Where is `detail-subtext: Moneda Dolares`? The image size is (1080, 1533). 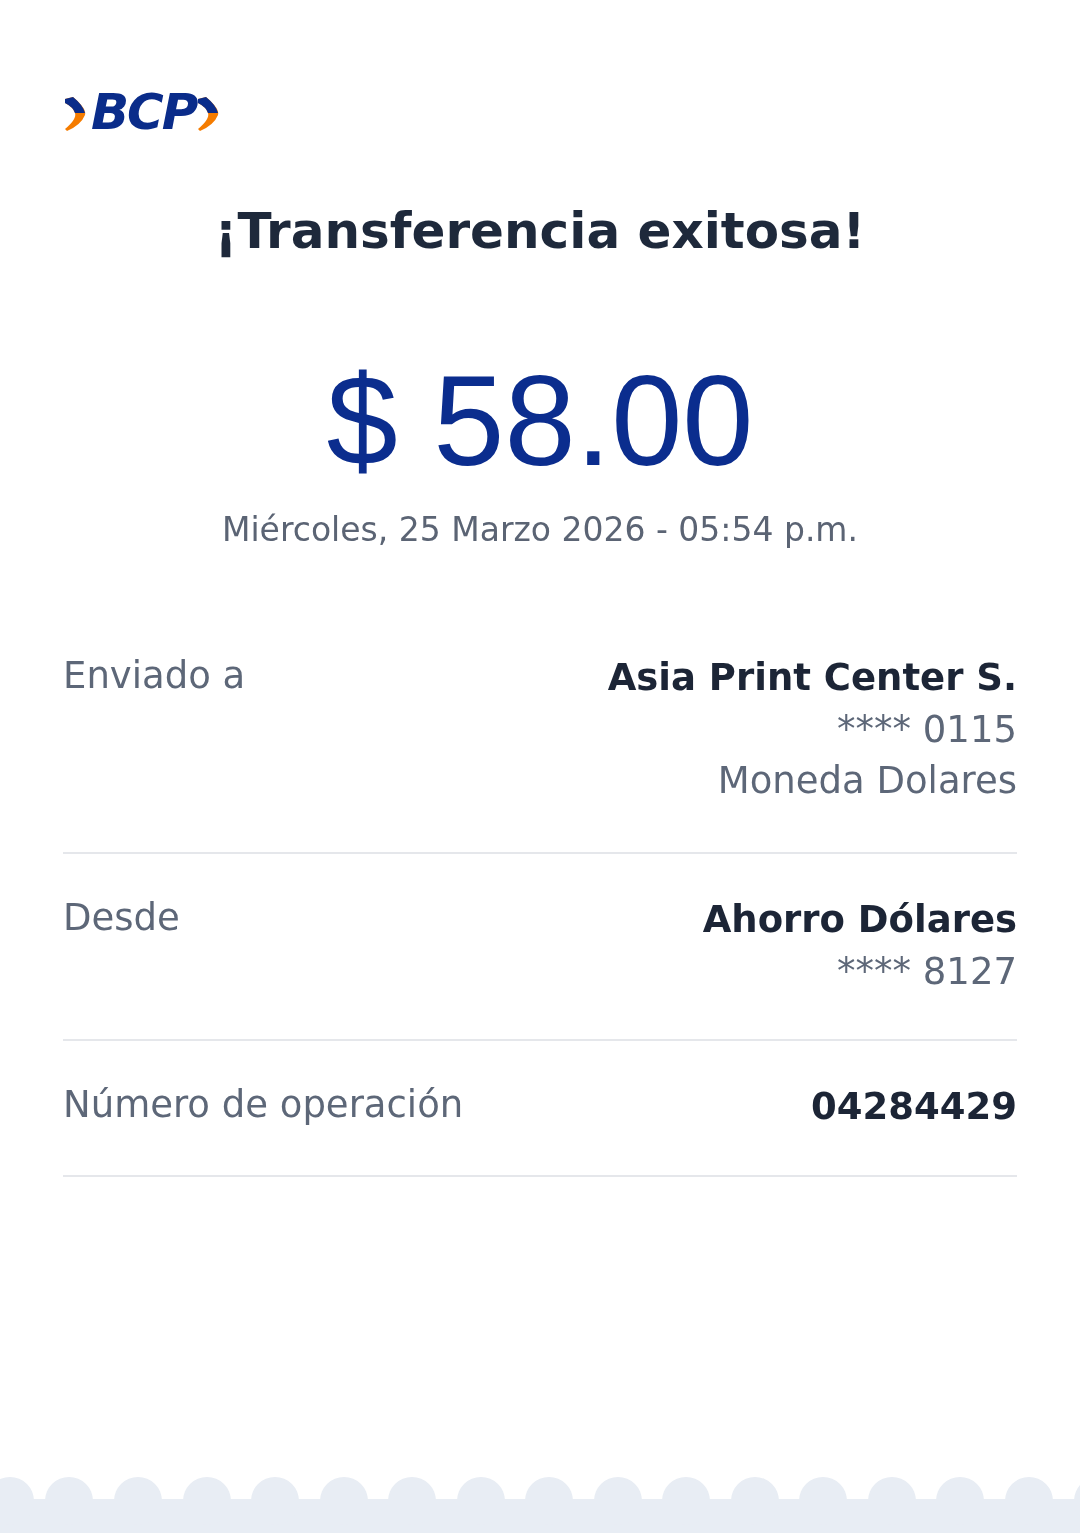 detail-subtext: Moneda Dolares is located at coordinates (867, 781).